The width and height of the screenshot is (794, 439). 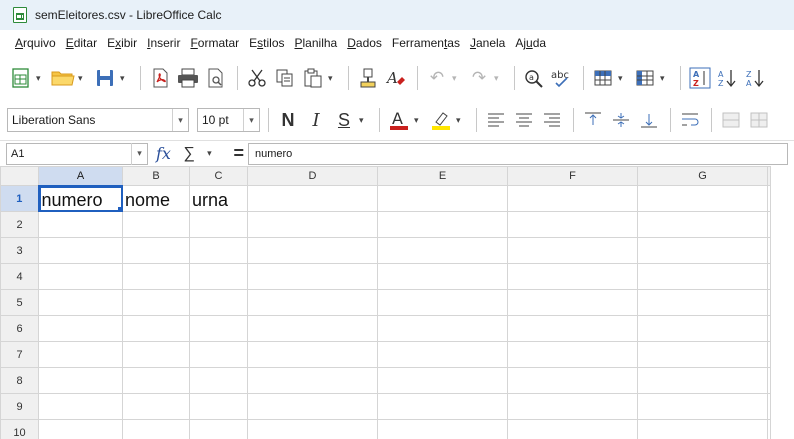 What do you see at coordinates (19, 406) in the screenshot?
I see `row-header: 9` at bounding box center [19, 406].